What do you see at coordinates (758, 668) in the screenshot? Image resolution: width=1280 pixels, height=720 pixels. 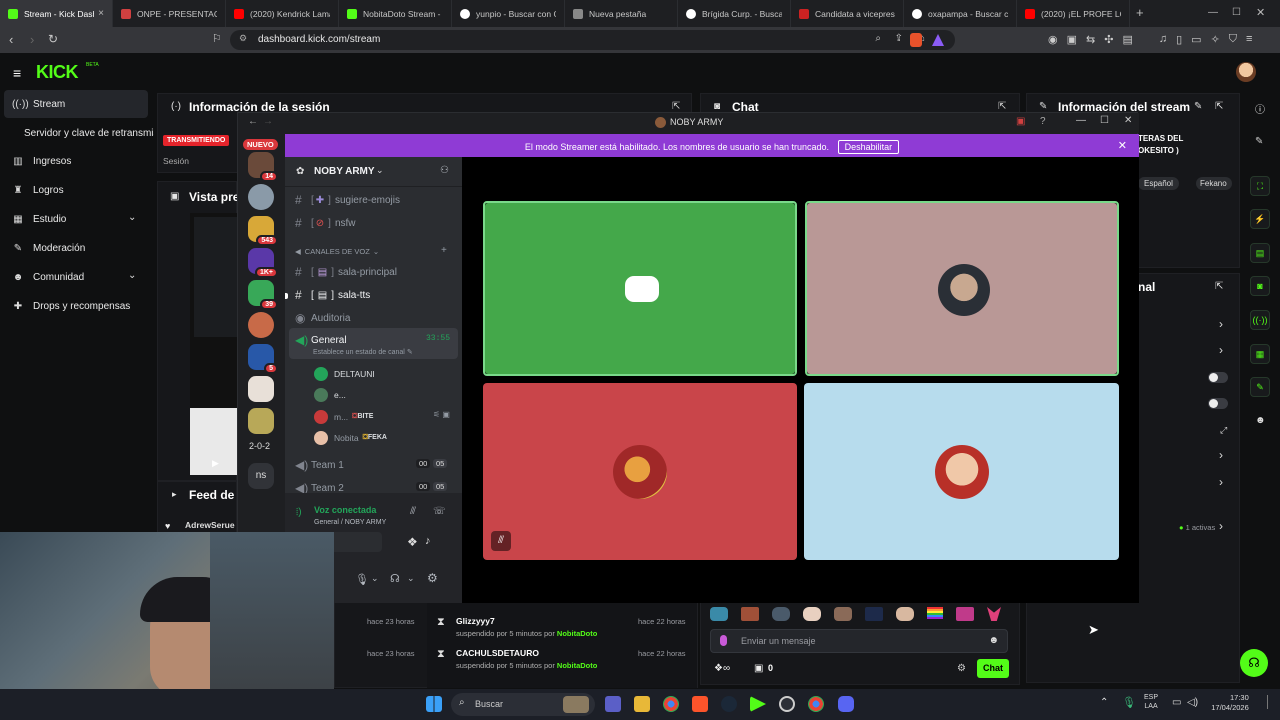 I see `gift-icon: ▣` at bounding box center [758, 668].